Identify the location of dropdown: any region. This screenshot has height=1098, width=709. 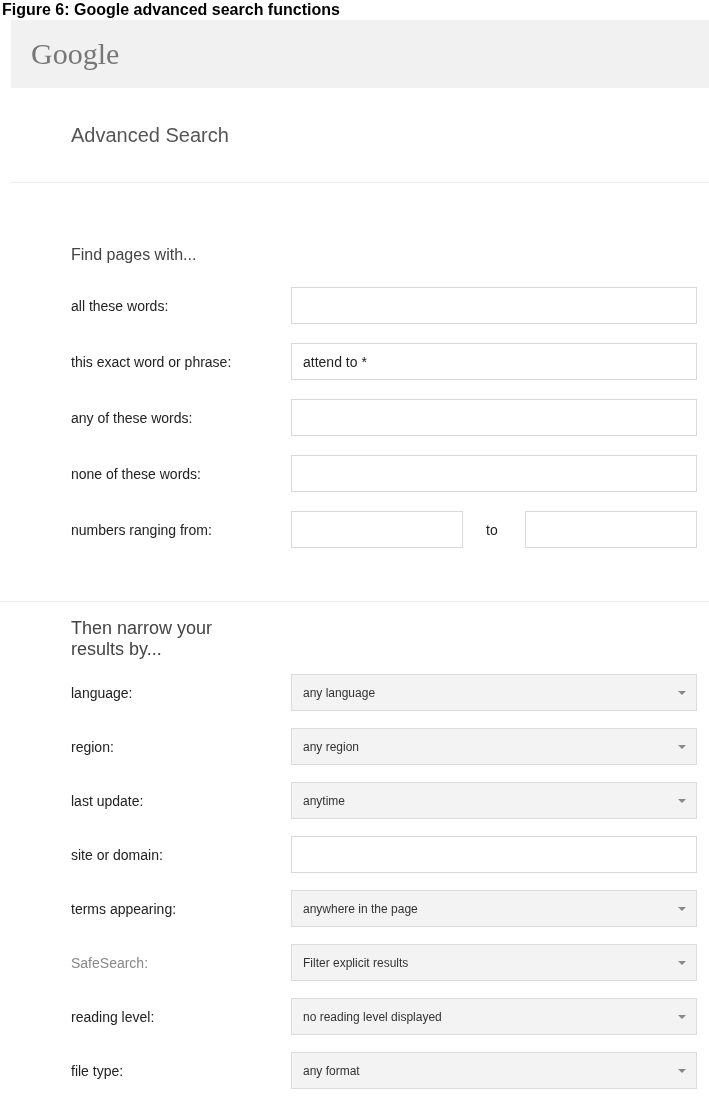
(494, 746).